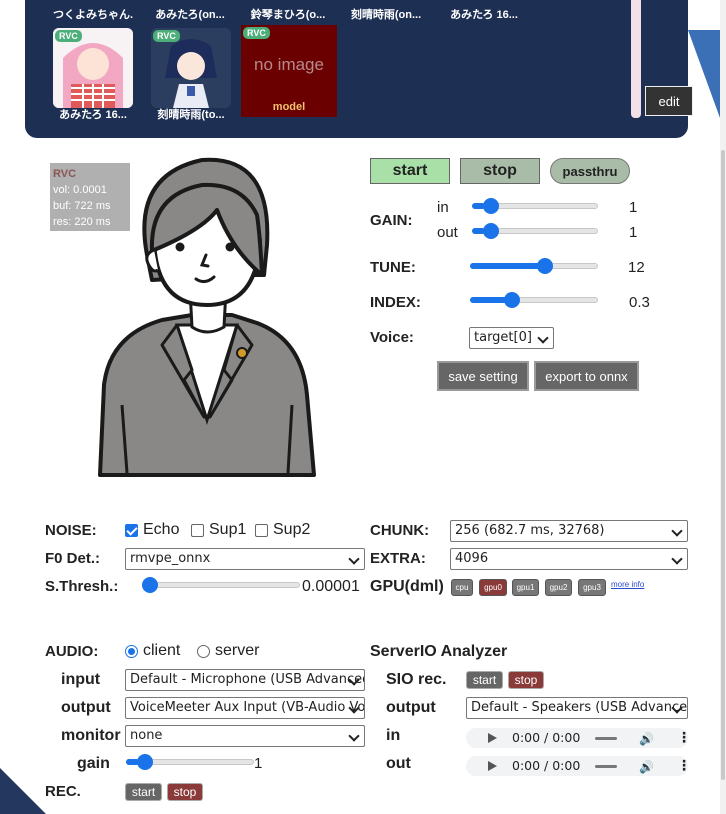  What do you see at coordinates (636, 267) in the screenshot?
I see `tune-value: 12` at bounding box center [636, 267].